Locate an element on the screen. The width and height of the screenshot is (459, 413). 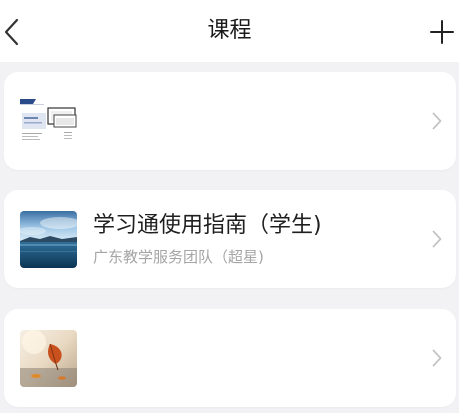
lake-landscape-thumbnail is located at coordinates (48, 239).